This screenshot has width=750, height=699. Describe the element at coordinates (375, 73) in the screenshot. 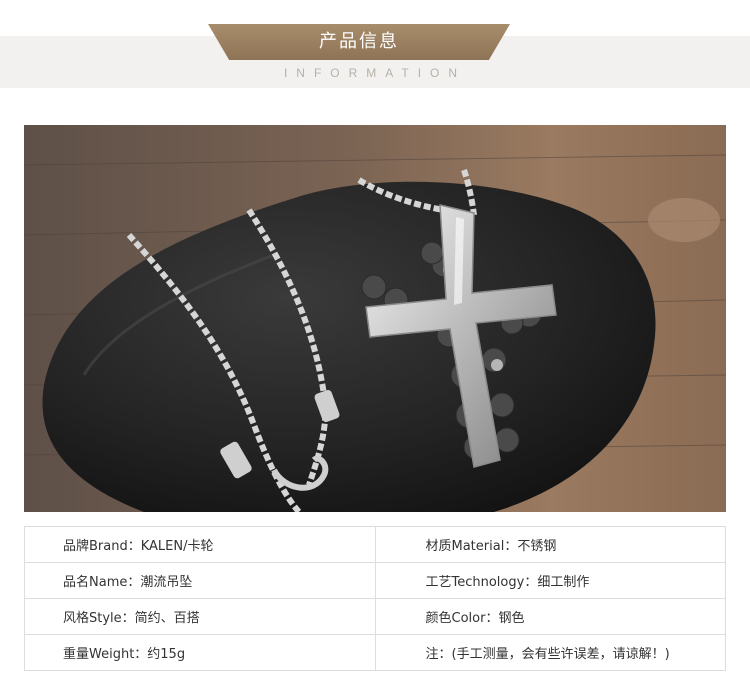

I see `section-subtitle: INFORMATION` at that location.